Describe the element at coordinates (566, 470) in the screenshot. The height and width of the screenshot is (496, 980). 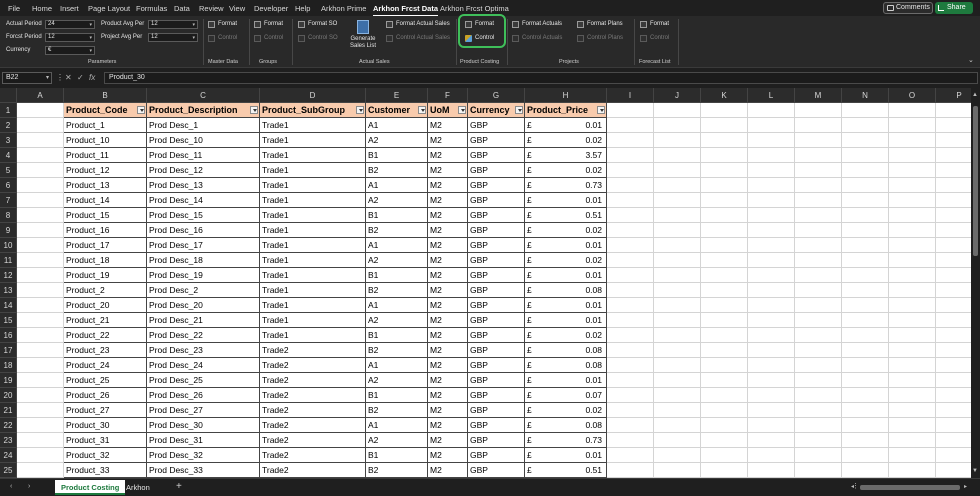
I see `table-cell-price: £0.51` at that location.